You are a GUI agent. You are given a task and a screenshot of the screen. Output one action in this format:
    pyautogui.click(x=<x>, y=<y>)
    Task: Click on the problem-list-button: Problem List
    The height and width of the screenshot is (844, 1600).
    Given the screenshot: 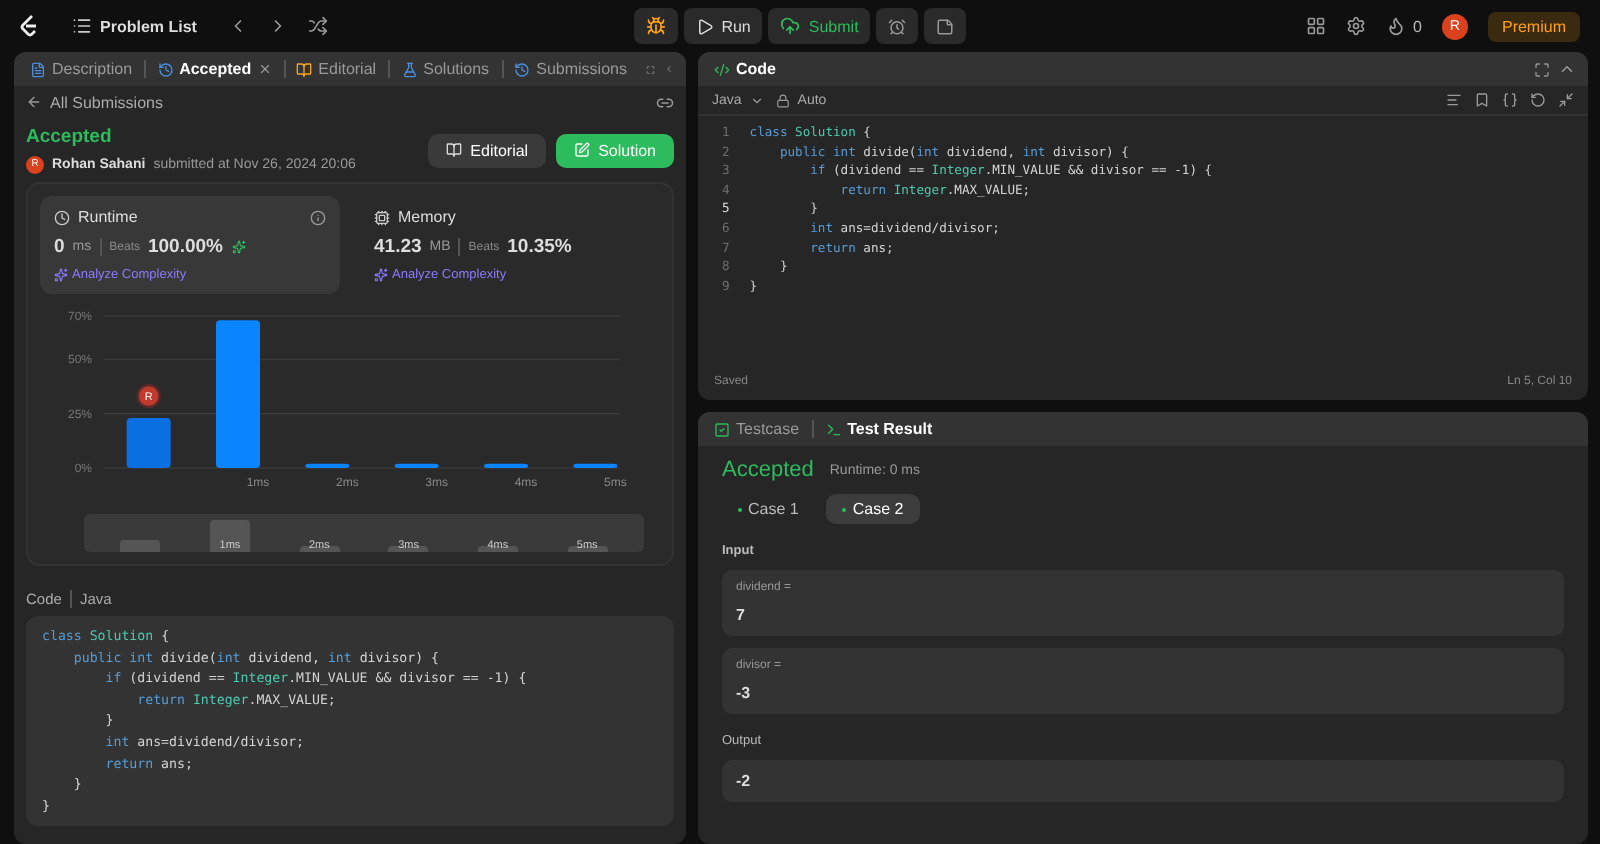 What is the action you would take?
    pyautogui.click(x=134, y=26)
    